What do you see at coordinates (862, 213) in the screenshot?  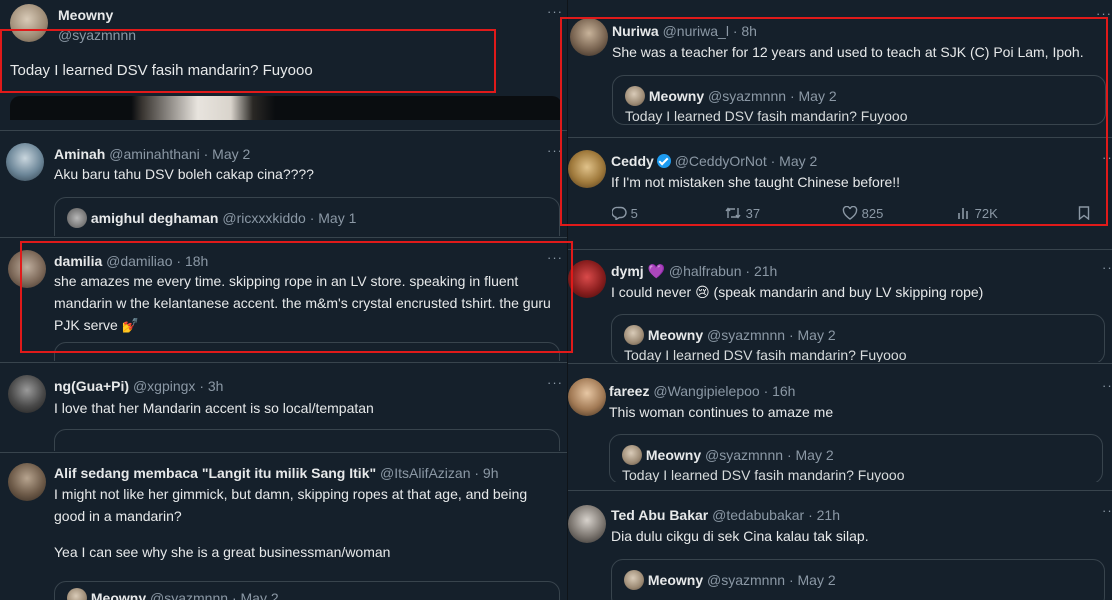 I see `like-action: 825` at bounding box center [862, 213].